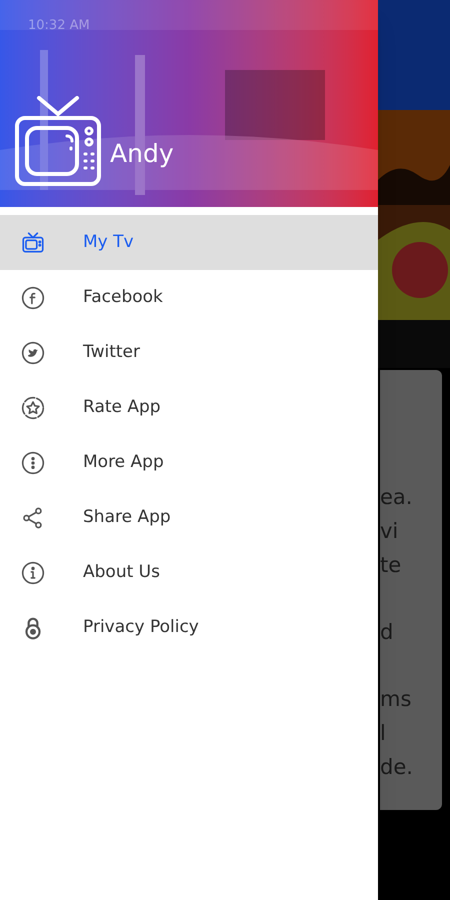 The image size is (450, 900). What do you see at coordinates (189, 517) in the screenshot?
I see `drawer-item: Share App` at bounding box center [189, 517].